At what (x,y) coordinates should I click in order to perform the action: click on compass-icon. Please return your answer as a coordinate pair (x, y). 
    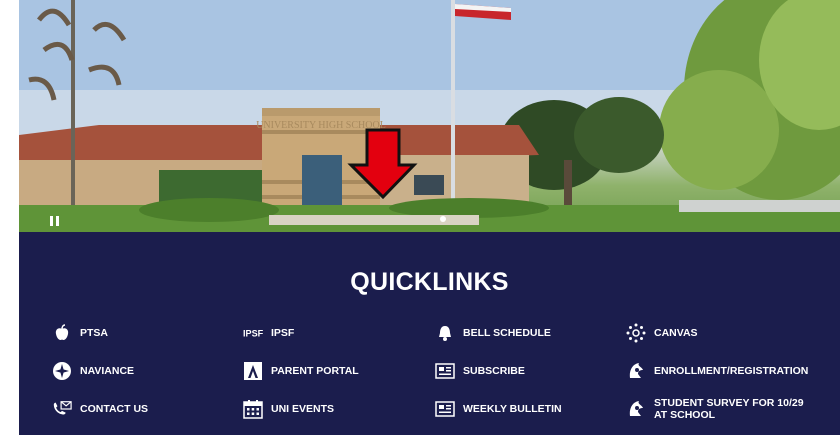
    Looking at the image, I should click on (62, 371).